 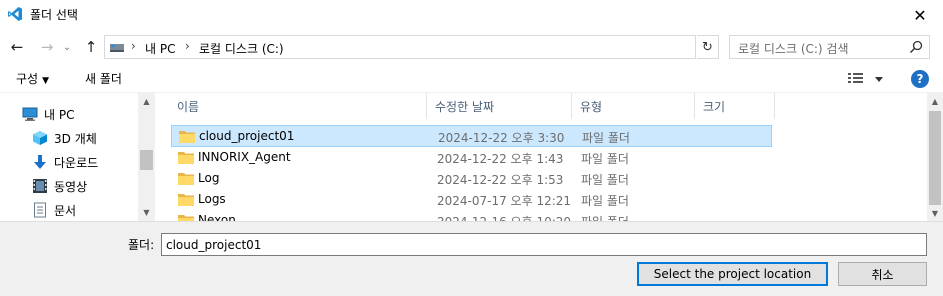 I want to click on select-folder-button: Select the project location, so click(x=732, y=274).